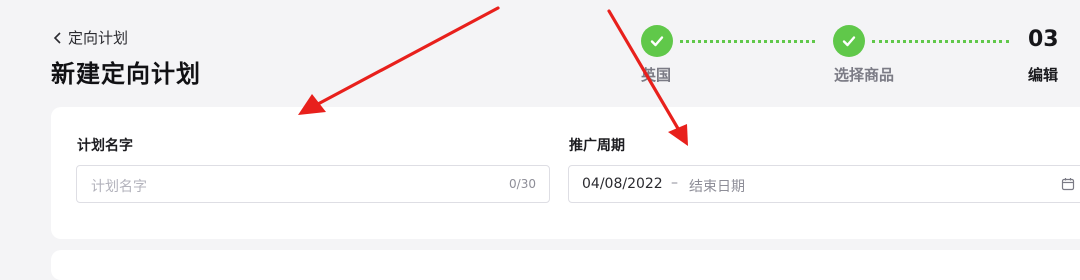  I want to click on date-range-picker: 04/08/2022 – 结束日期, so click(824, 184).